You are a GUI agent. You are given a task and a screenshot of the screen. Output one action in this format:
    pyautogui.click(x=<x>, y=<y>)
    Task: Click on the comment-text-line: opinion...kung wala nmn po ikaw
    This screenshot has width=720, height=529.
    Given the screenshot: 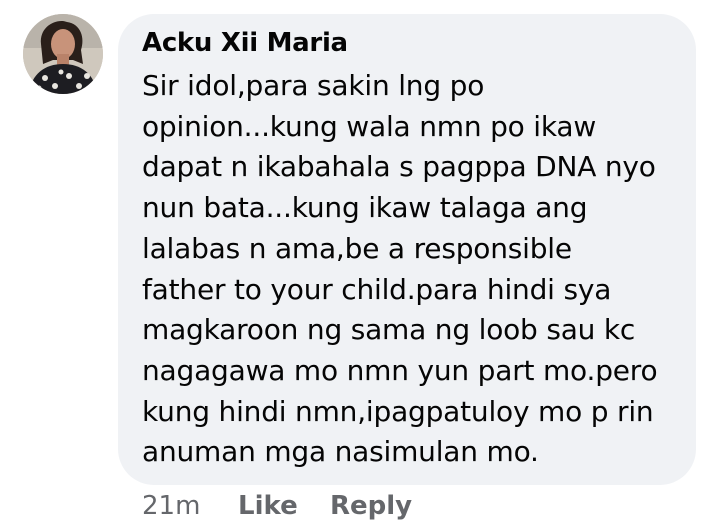 What is the action you would take?
    pyautogui.click(x=369, y=126)
    